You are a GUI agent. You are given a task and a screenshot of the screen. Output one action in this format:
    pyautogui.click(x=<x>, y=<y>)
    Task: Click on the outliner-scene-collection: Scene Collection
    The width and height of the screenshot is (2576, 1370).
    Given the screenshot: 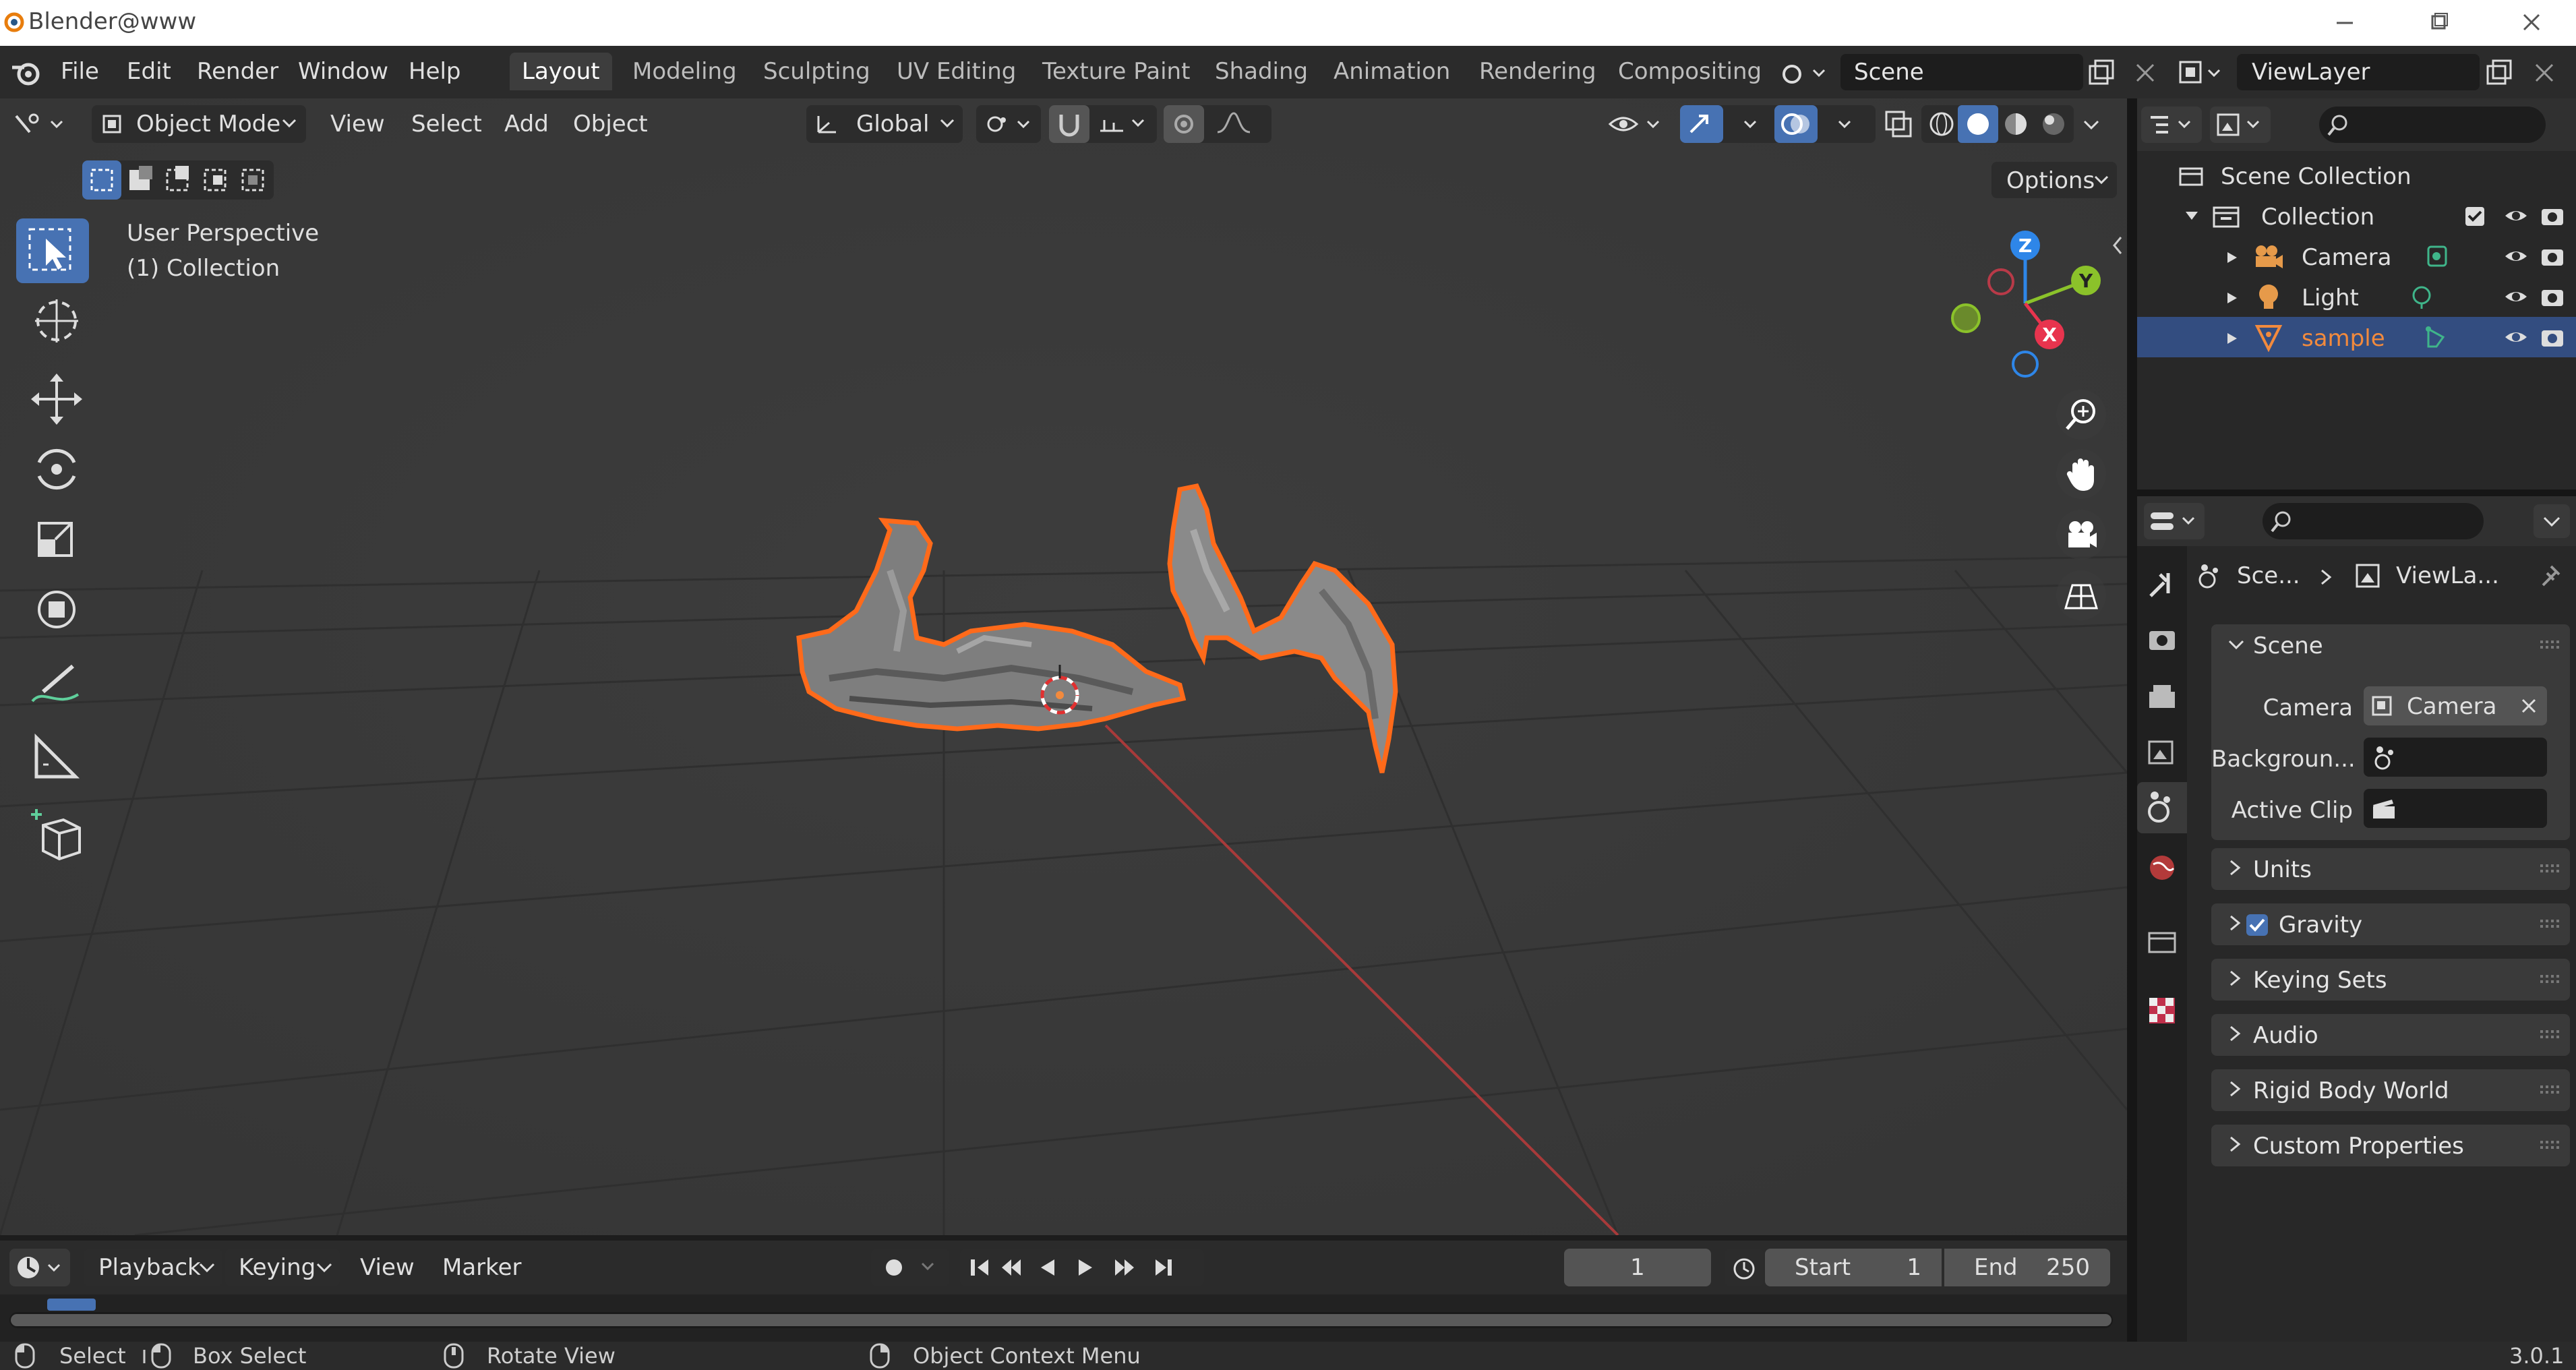 What is the action you would take?
    pyautogui.click(x=2356, y=175)
    